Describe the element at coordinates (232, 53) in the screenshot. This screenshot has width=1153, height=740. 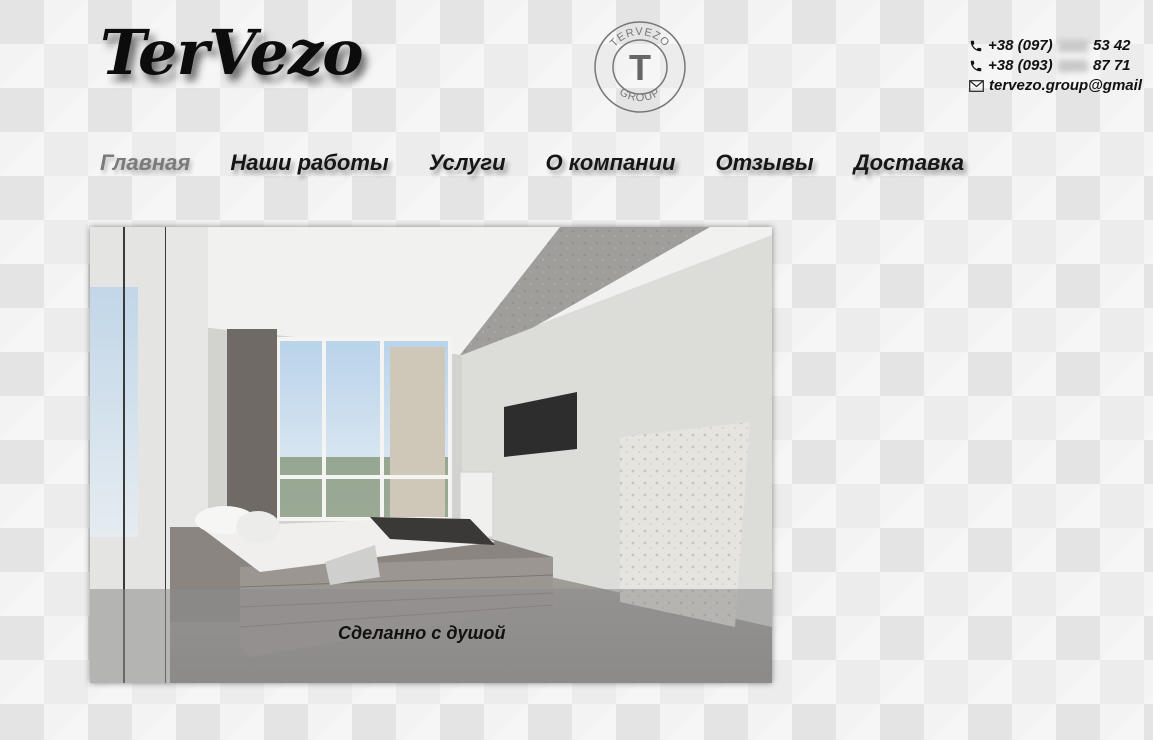
I see `site-logo: TerVezo` at that location.